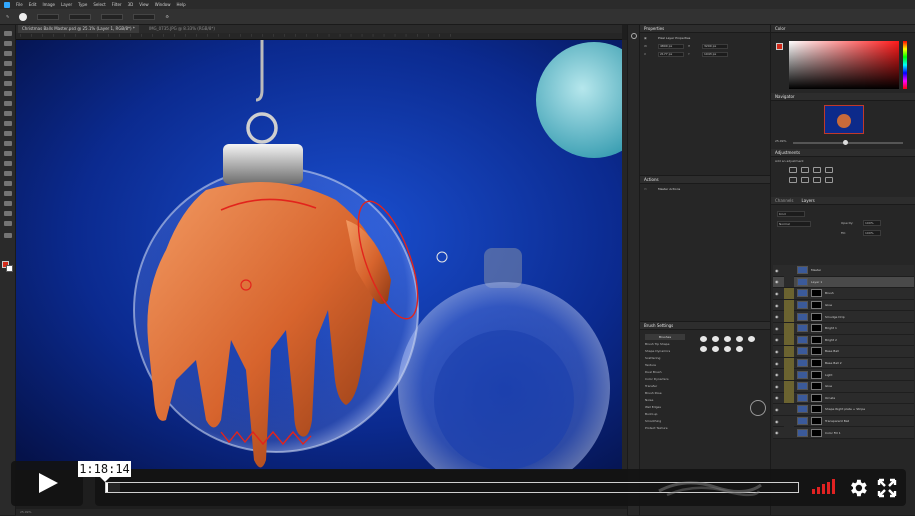 This screenshot has width=915, height=516. What do you see at coordinates (112, 16) in the screenshot?
I see `flow-field` at bounding box center [112, 16].